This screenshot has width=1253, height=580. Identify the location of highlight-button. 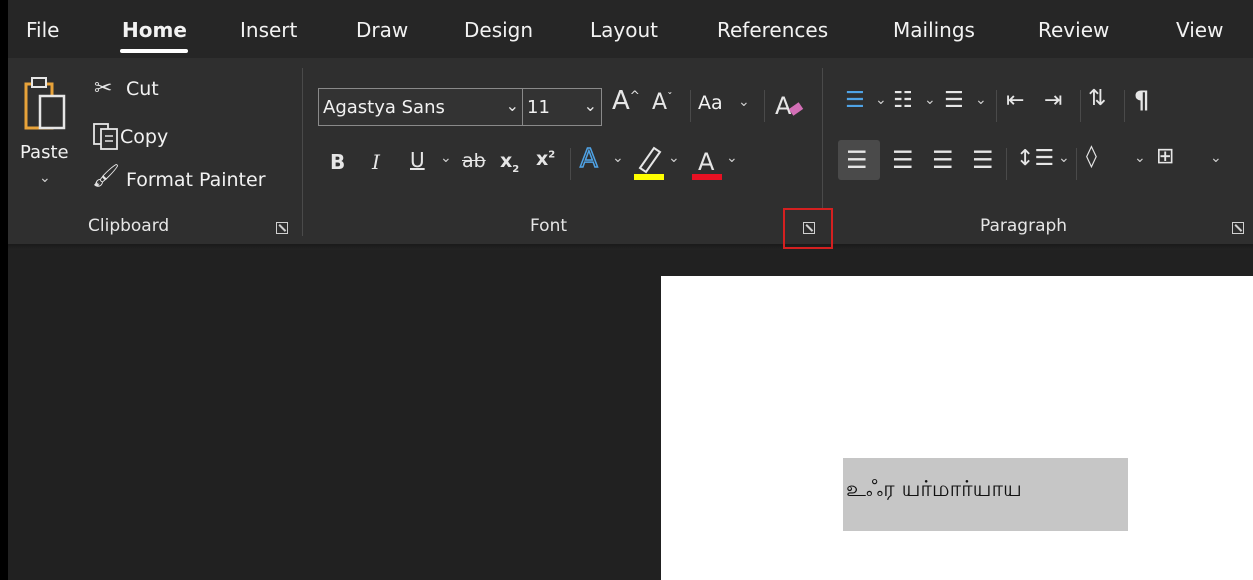
(649, 164).